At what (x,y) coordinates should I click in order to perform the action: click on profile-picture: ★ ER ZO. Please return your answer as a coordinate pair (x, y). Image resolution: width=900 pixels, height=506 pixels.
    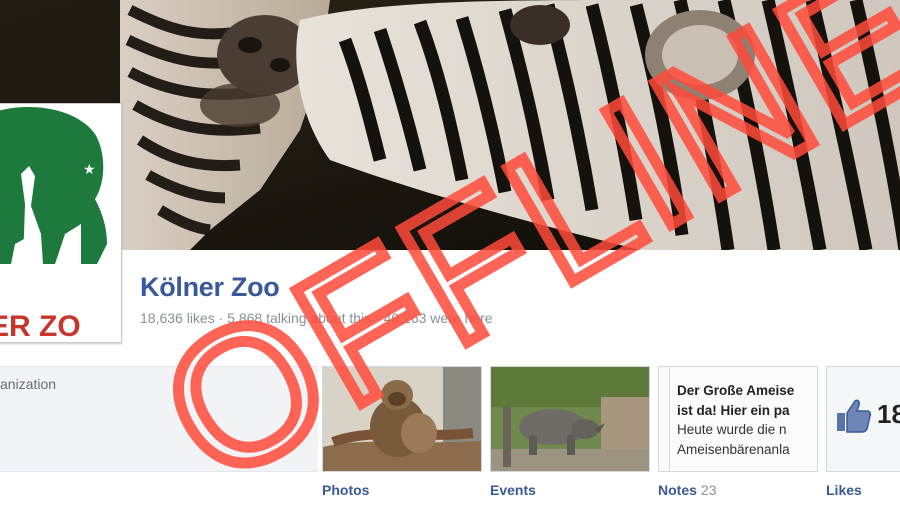
    Looking at the image, I should click on (61, 223).